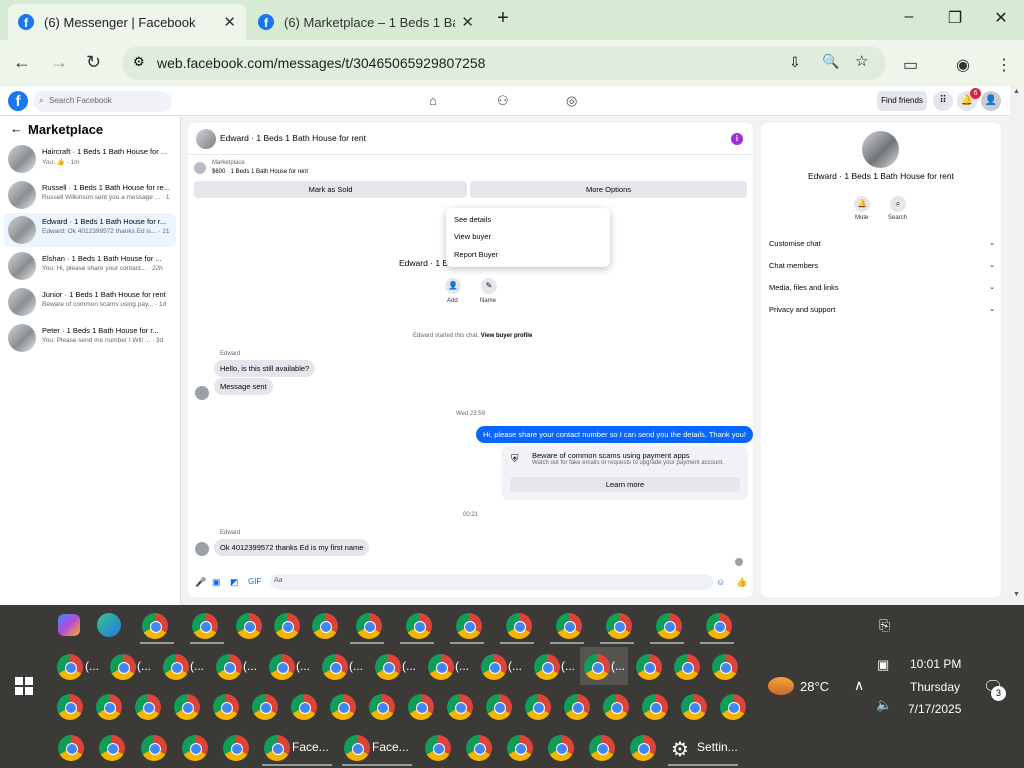 The image size is (1024, 768). What do you see at coordinates (883, 665) in the screenshot?
I see `network-icon: ▣` at bounding box center [883, 665].